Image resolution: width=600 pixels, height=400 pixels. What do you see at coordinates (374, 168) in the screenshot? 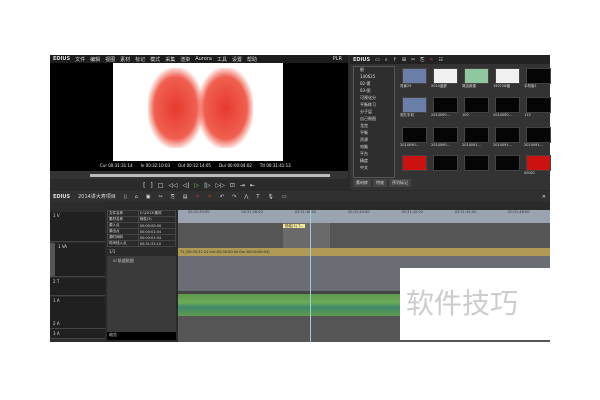
I see `tree-item: 中文` at bounding box center [374, 168].